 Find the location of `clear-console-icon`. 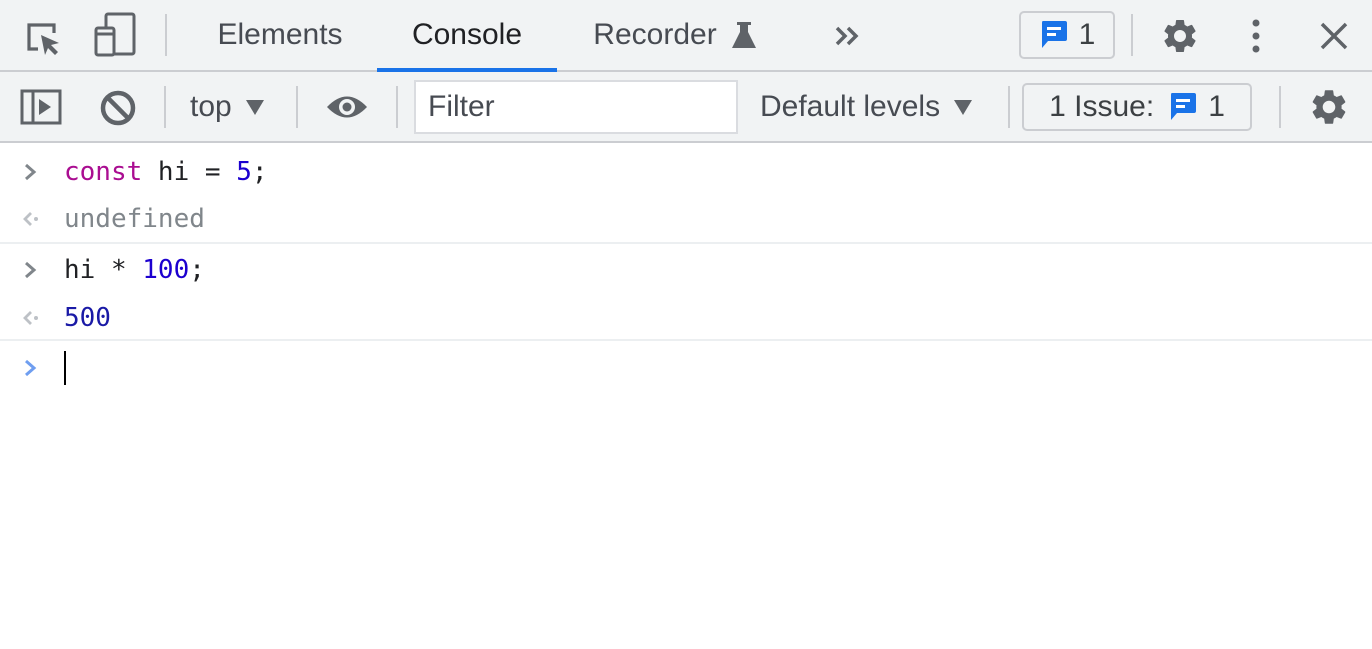

clear-console-icon is located at coordinates (118, 108).